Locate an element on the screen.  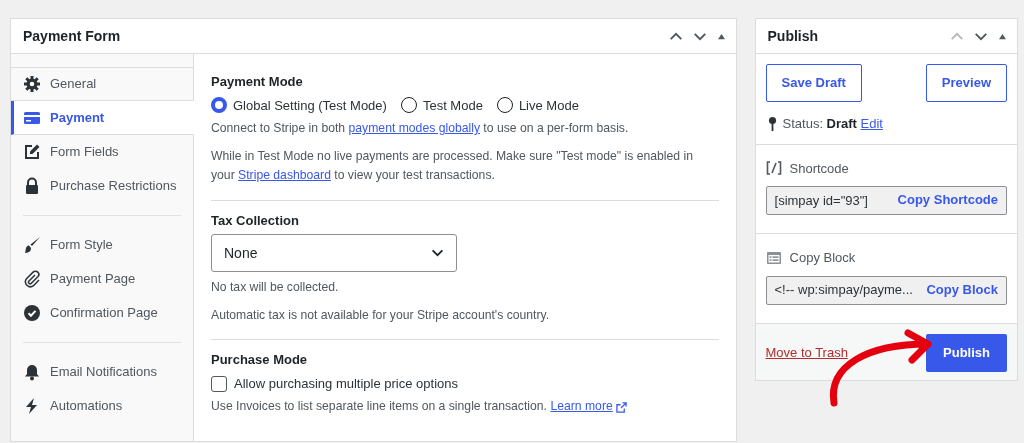
radio-option: Test Mode is located at coordinates (441, 105).